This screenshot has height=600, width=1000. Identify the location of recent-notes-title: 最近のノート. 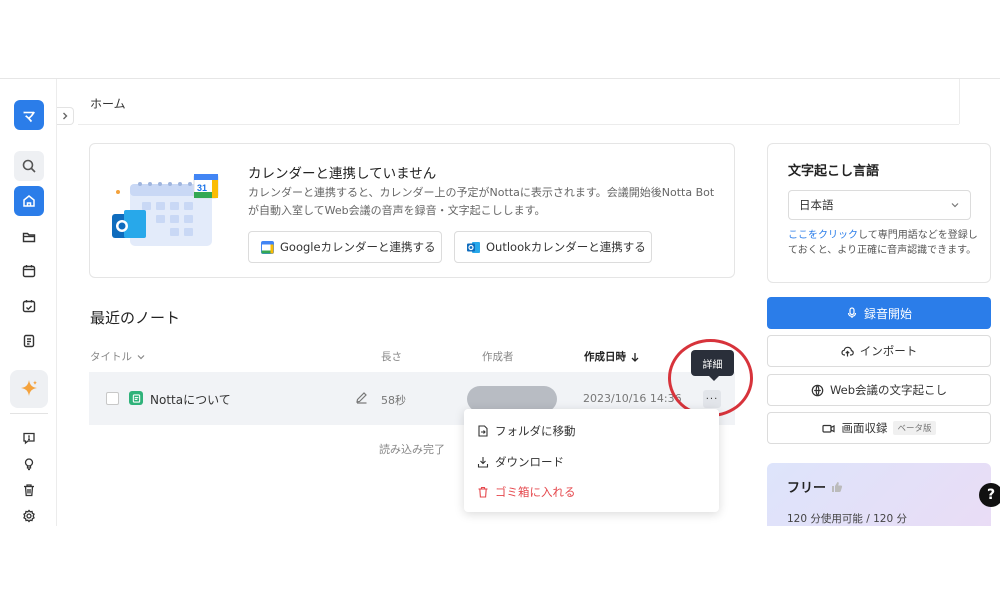
(135, 318).